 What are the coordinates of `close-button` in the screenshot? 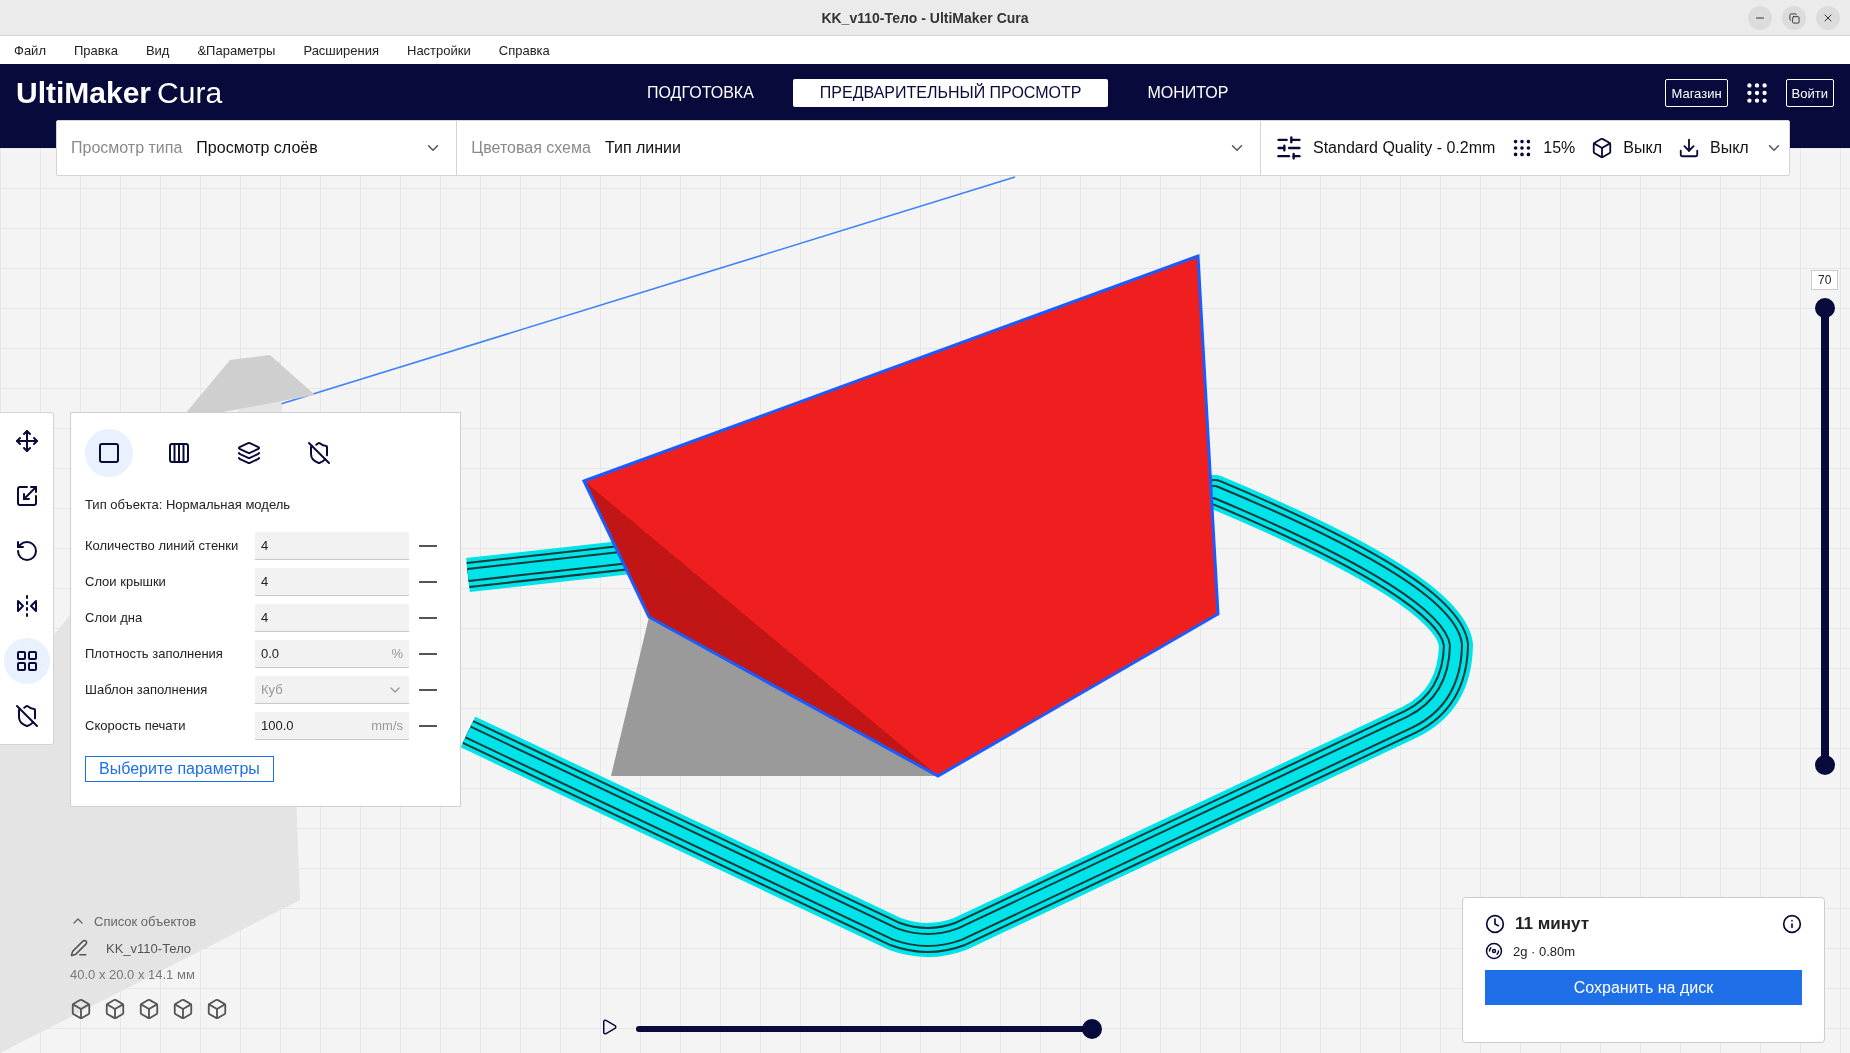 It's located at (1828, 18).